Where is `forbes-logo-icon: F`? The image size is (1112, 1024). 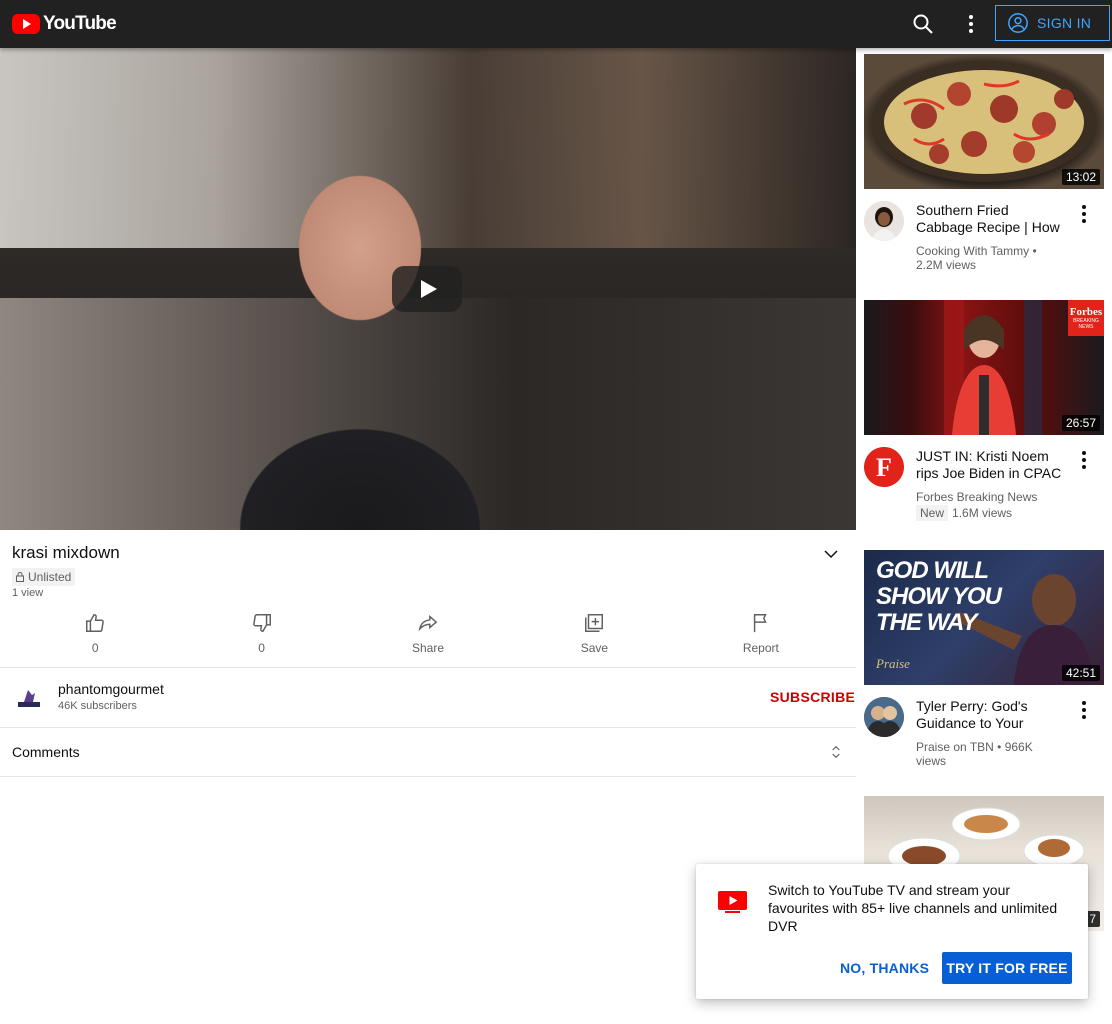
forbes-logo-icon: F is located at coordinates (884, 467).